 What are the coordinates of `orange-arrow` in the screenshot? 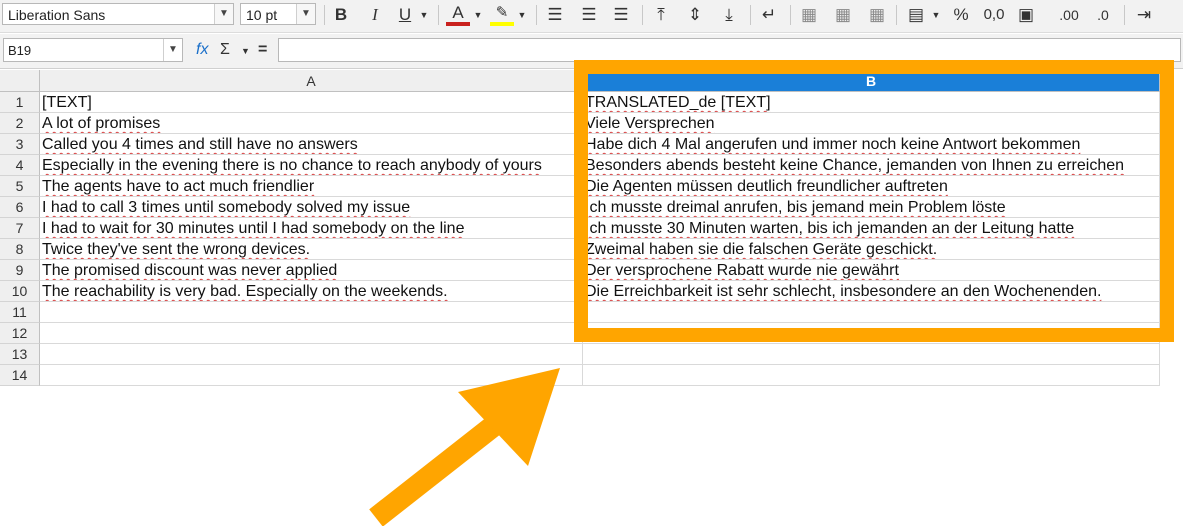 It's located at (464, 447).